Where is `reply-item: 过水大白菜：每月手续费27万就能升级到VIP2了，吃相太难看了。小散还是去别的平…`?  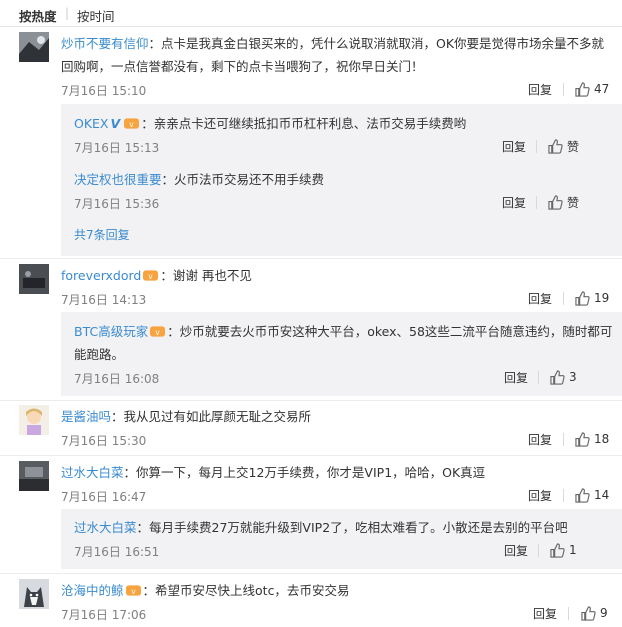
reply-item: 过水大白菜：每月手续费27万就能升级到VIP2了，吃相太难看了。小散还是去别的平… is located at coordinates (344, 539).